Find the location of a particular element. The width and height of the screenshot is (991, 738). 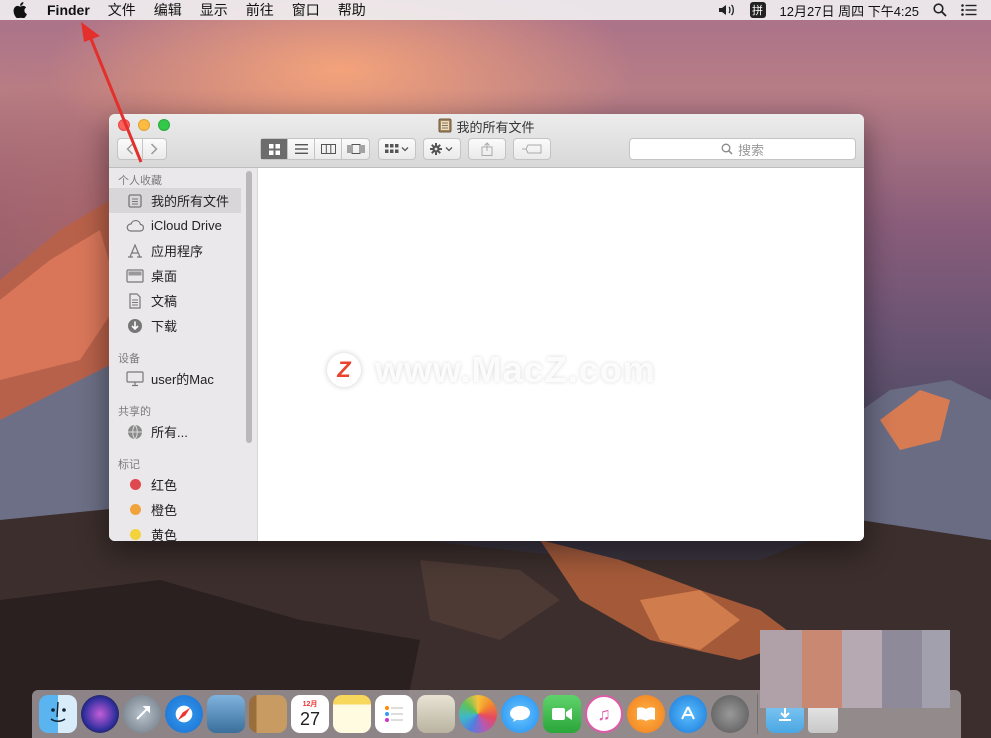

blurred-region is located at coordinates (855, 669).